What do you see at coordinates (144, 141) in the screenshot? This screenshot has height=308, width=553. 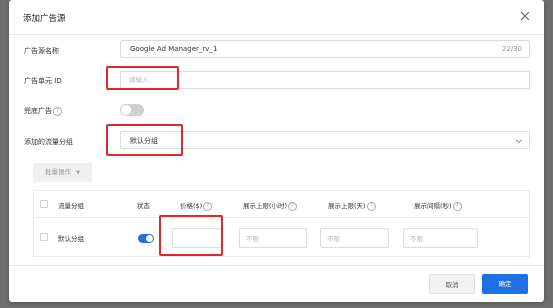 I see `traffic-group-value: 默认分组` at bounding box center [144, 141].